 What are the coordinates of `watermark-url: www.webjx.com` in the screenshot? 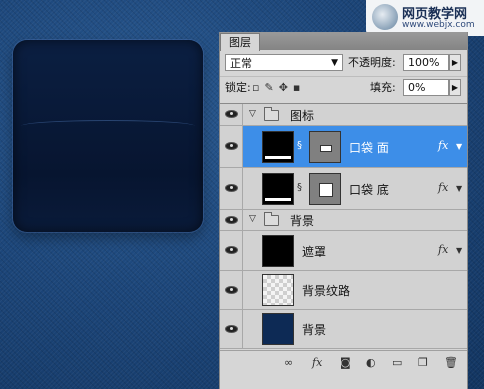 It's located at (438, 25).